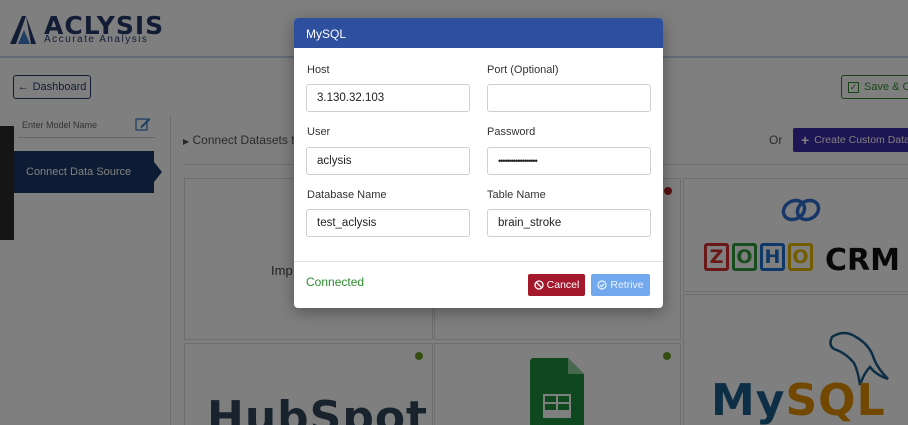  What do you see at coordinates (569, 223) in the screenshot?
I see `table-name-input` at bounding box center [569, 223].